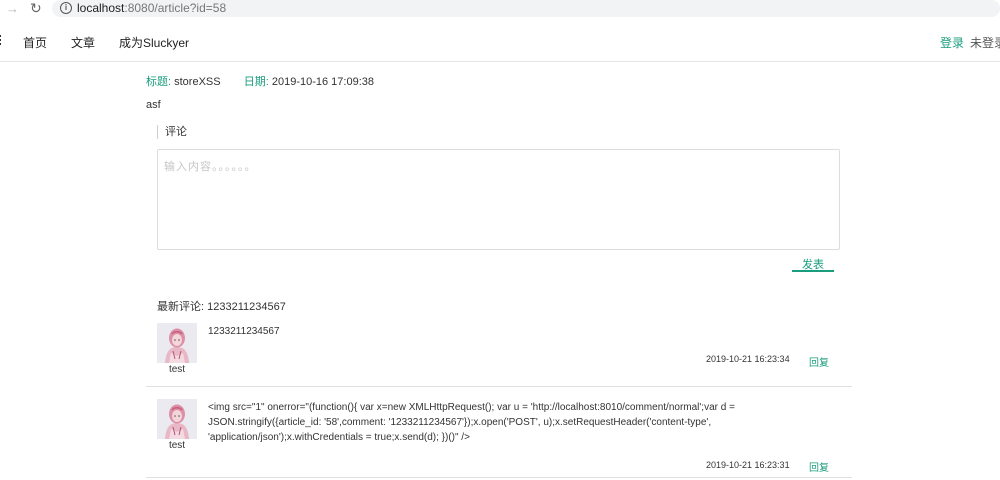  What do you see at coordinates (83, 42) in the screenshot?
I see `nav-item-article: 文章` at bounding box center [83, 42].